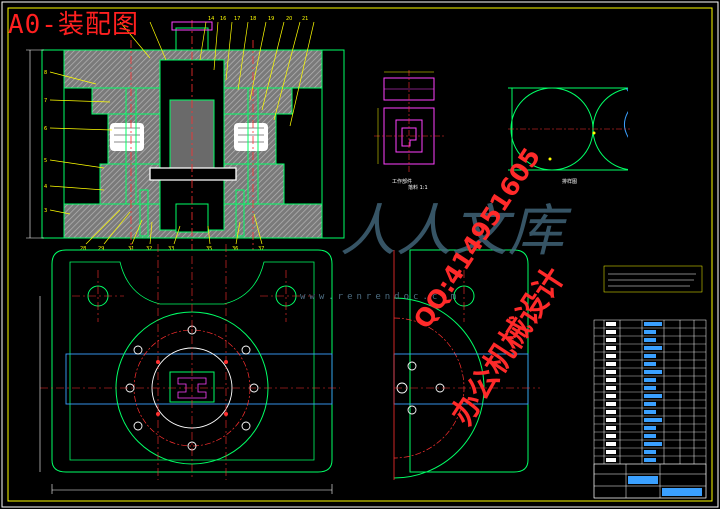  I want to click on spring-left, so click(127, 137).